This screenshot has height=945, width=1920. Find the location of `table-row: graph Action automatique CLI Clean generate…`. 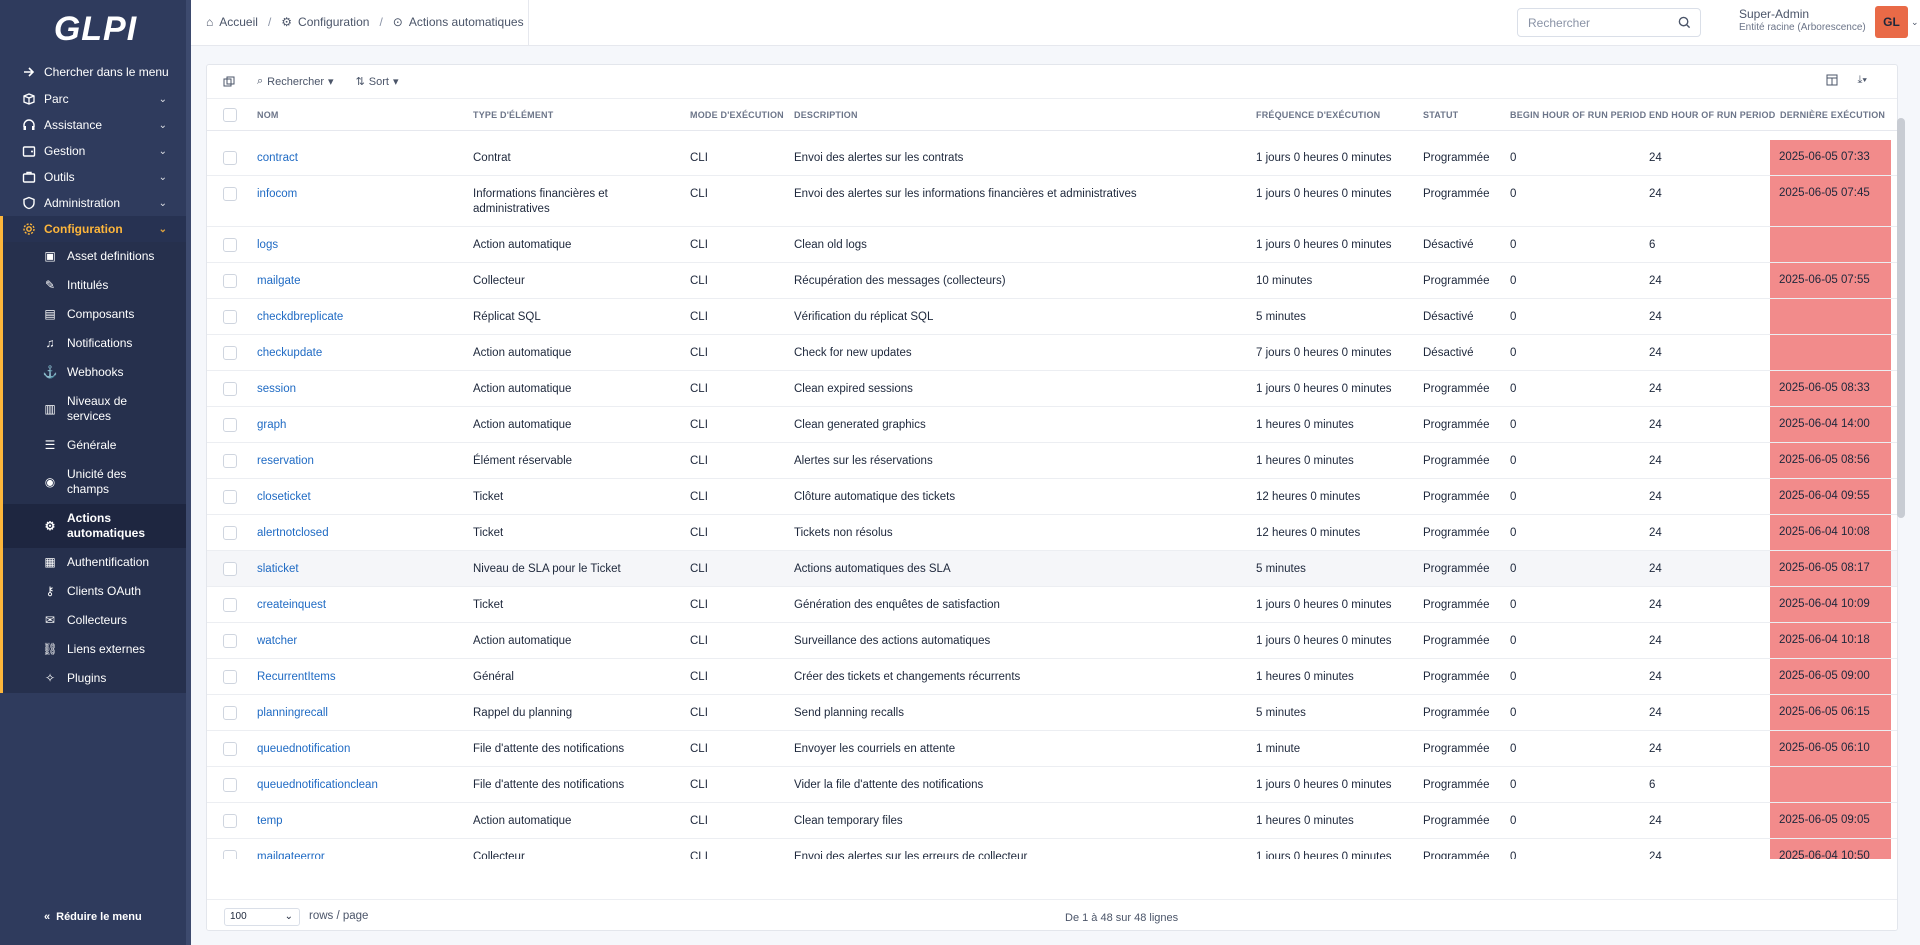

table-row: graph Action automatique CLI Clean generate… is located at coordinates (1052, 425).